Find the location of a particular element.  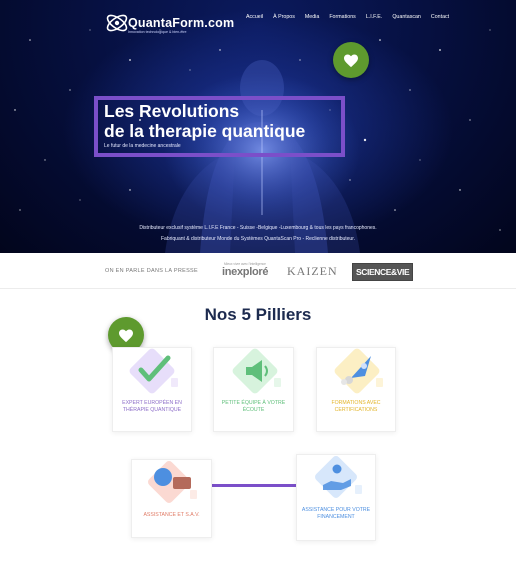

logo-text: QuantaForm.com is located at coordinates (181, 23).